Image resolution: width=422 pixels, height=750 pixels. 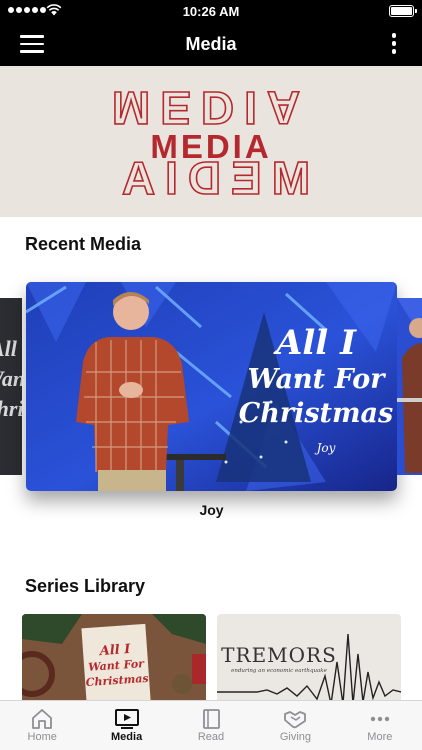 What do you see at coordinates (316, 413) in the screenshot?
I see `artwork-line-3: Christmas` at bounding box center [316, 413].